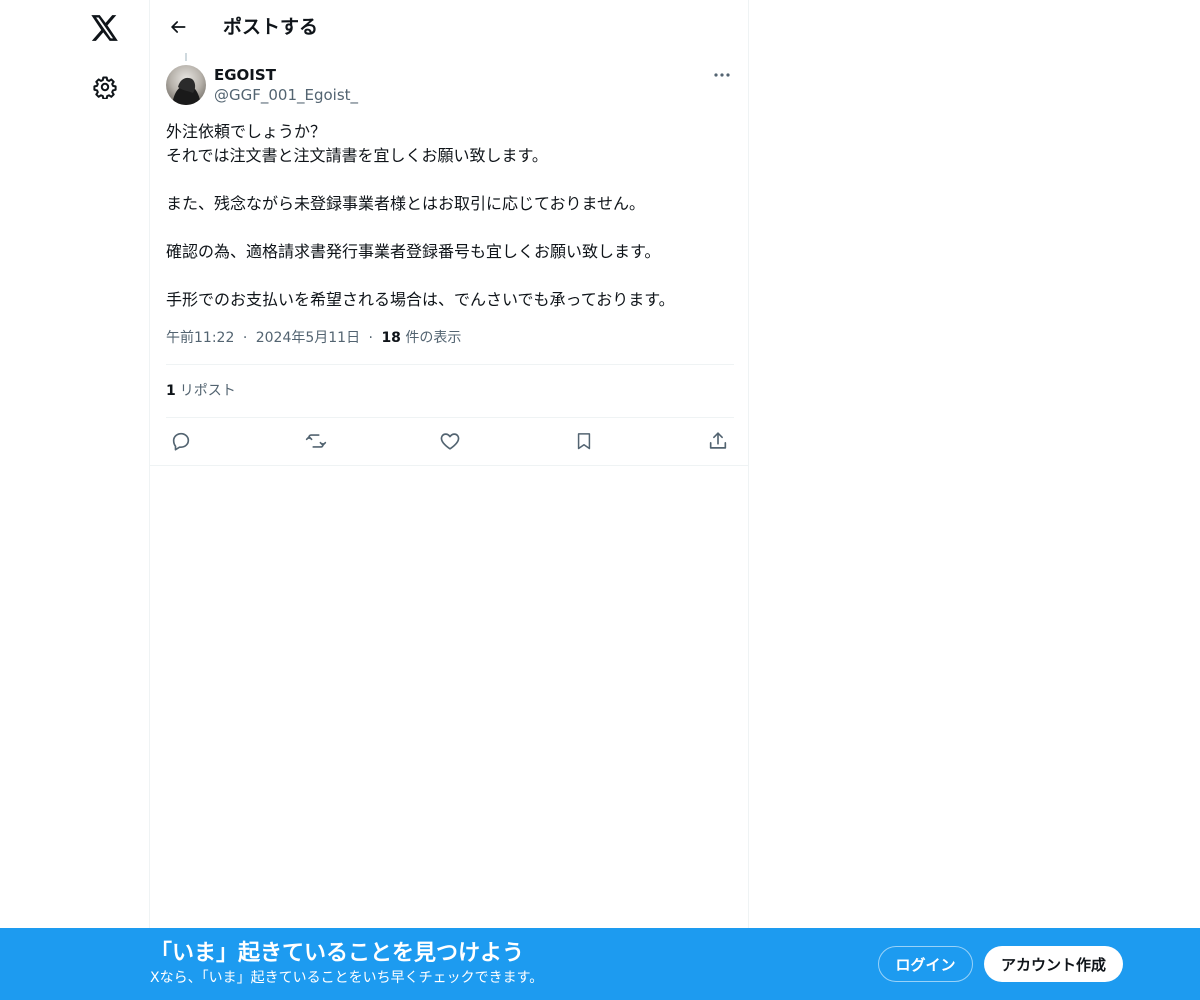  Describe the element at coordinates (186, 85) in the screenshot. I see `avatar` at that location.